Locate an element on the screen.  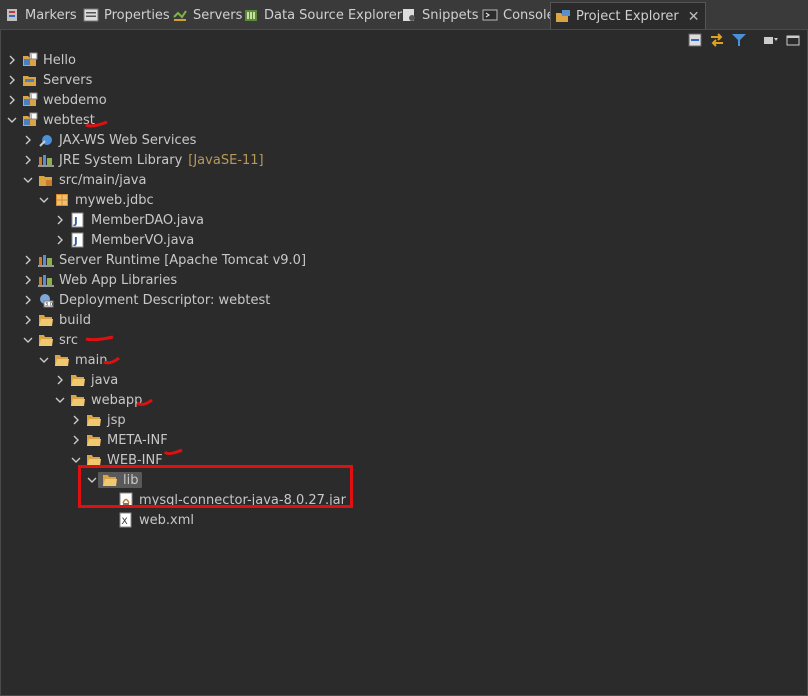
tree-item: 3.0 Deployment Descriptor: webtest is located at coordinates (146, 300).